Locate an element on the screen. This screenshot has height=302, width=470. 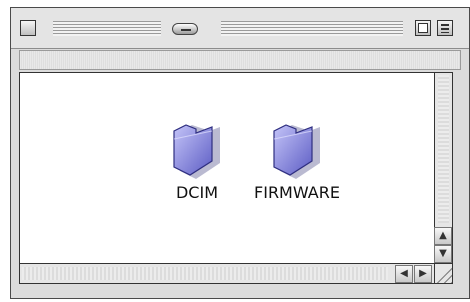
title-bar is located at coordinates (240, 28).